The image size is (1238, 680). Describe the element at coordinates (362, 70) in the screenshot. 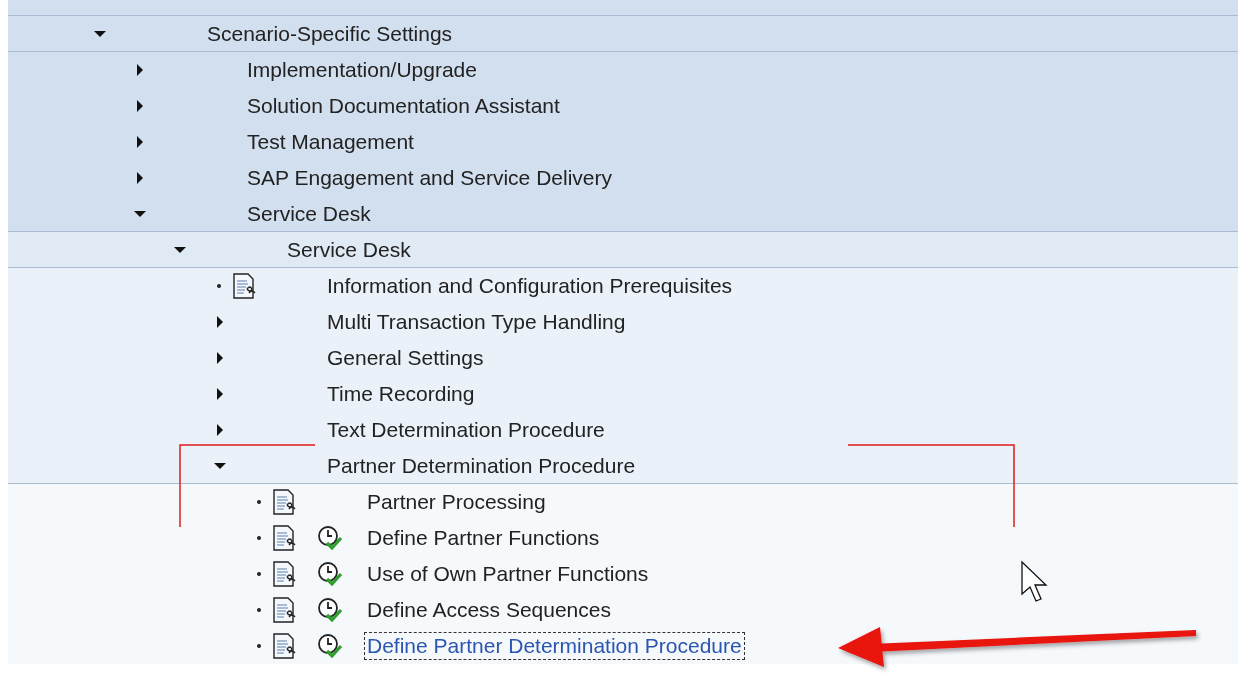

I see `tree-item: Implementation/Upgrade` at that location.